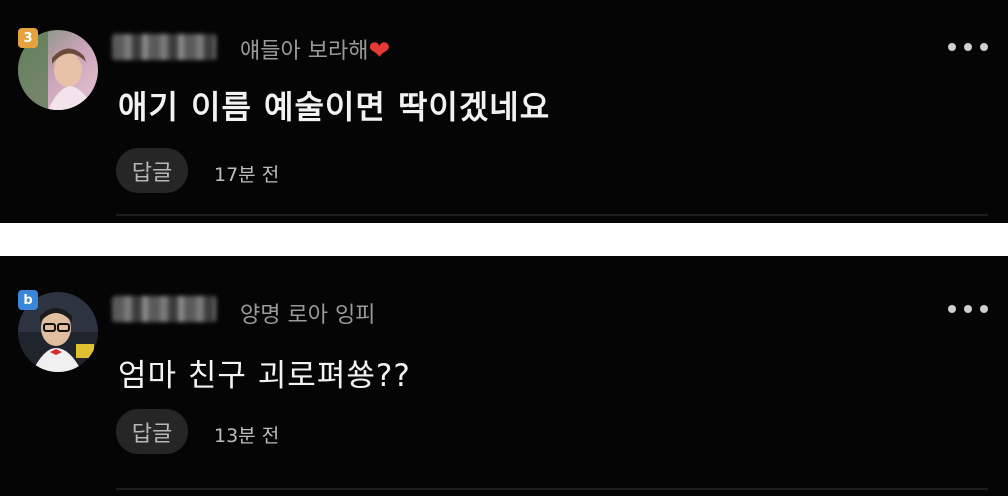 This screenshot has width=1008, height=496. What do you see at coordinates (304, 51) in the screenshot?
I see `user-title-text: 얘들아 보라해` at bounding box center [304, 51].